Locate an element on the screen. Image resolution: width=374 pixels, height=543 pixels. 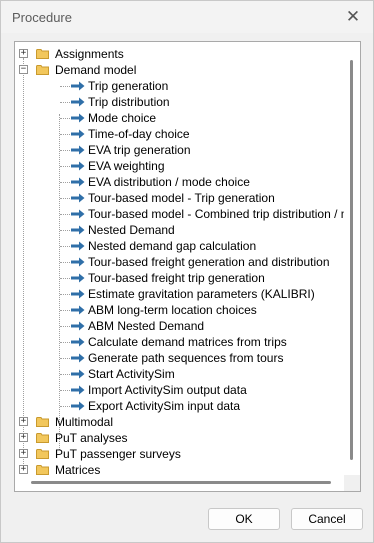
tree-group-label: PuT analyses is located at coordinates (91, 438).